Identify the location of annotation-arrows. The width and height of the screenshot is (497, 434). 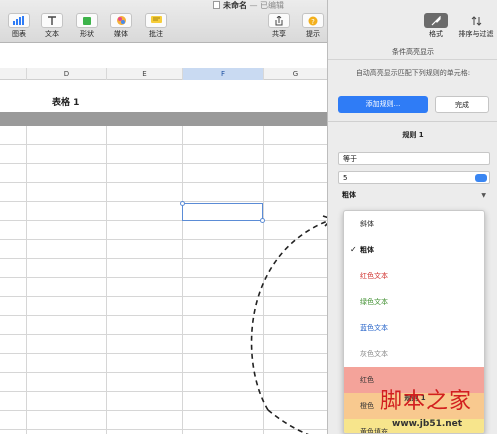
(288, 324).